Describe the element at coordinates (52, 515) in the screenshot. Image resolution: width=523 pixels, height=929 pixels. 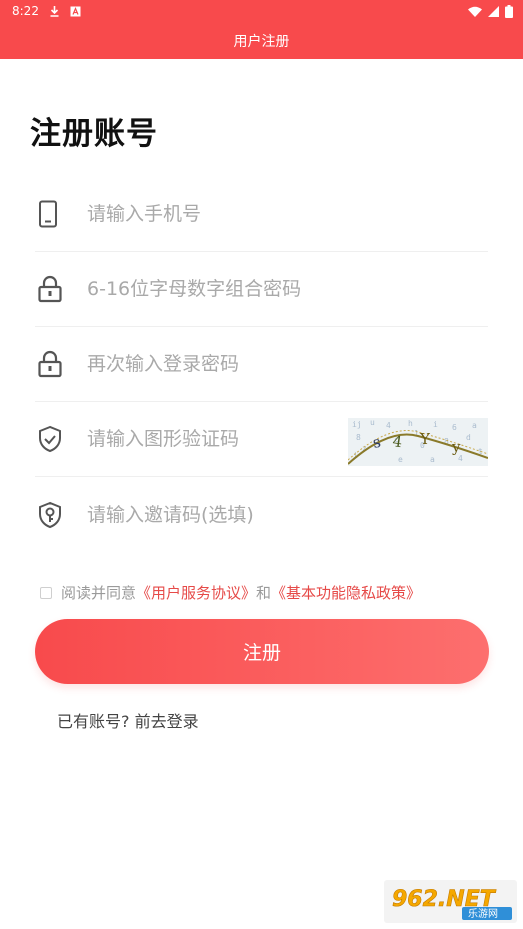
I see `shield-key-icon` at that location.